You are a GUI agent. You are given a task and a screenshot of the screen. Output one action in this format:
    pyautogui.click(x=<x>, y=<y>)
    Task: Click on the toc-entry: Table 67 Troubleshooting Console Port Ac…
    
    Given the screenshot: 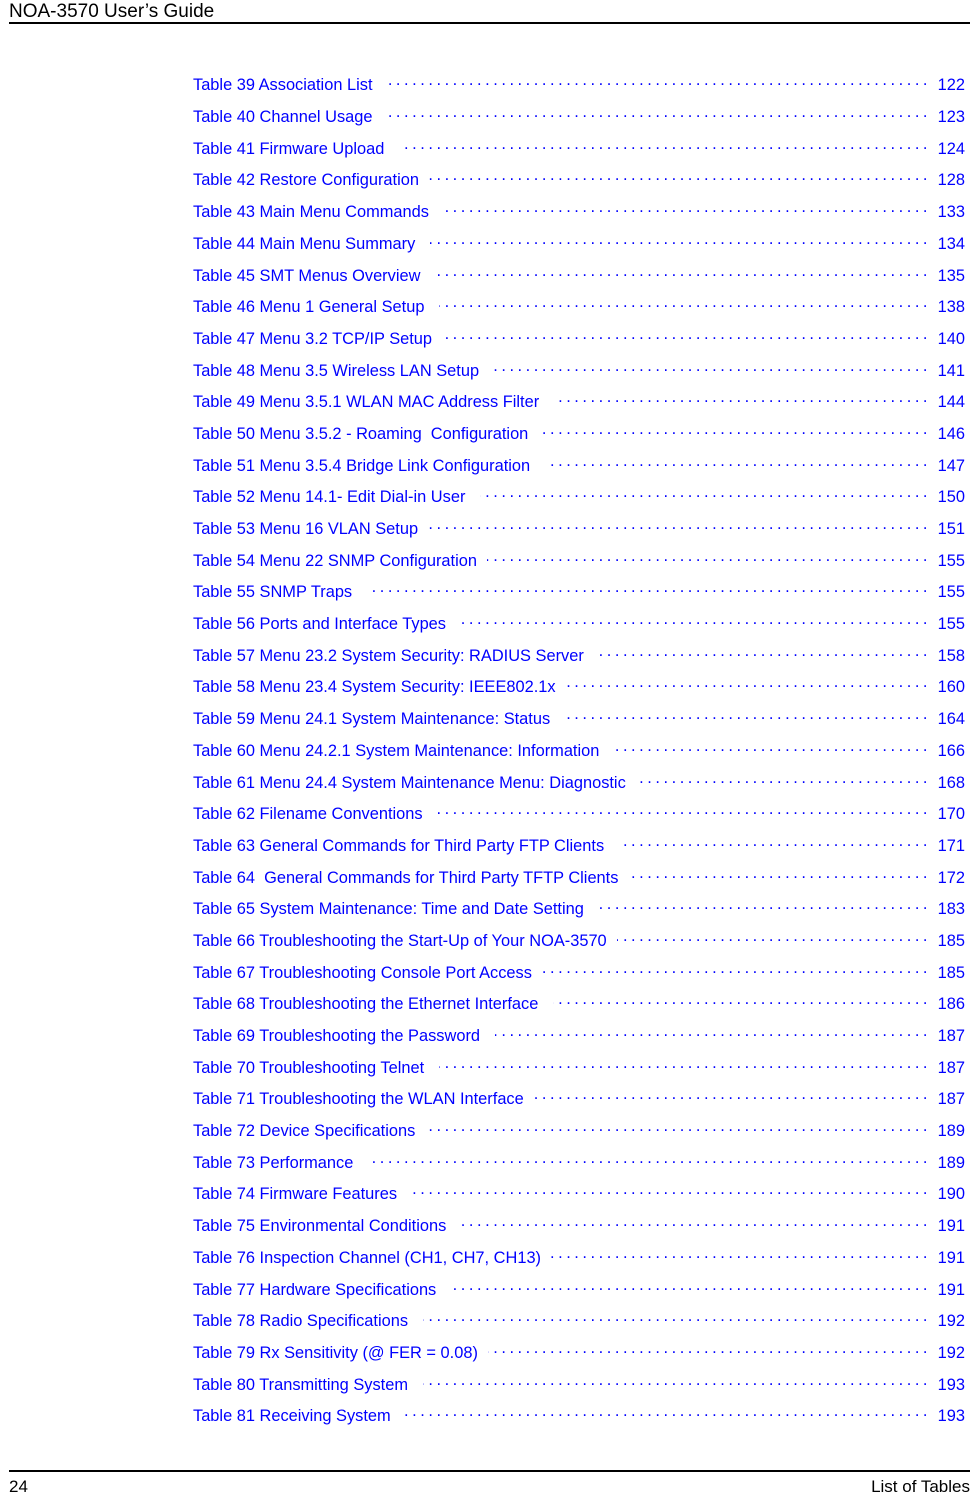 What is the action you would take?
    pyautogui.click(x=579, y=977)
    